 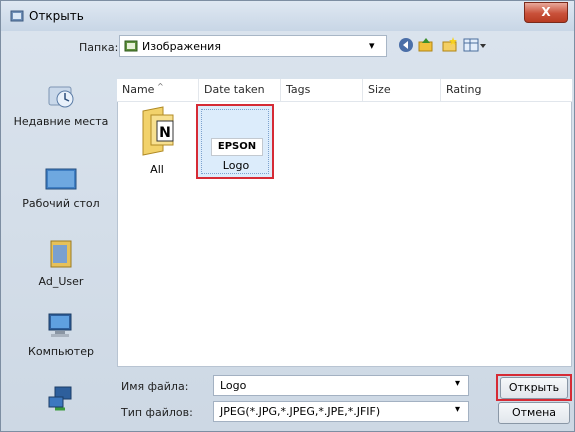 I want to click on place-recent: Недавние места, so click(x=61, y=104).